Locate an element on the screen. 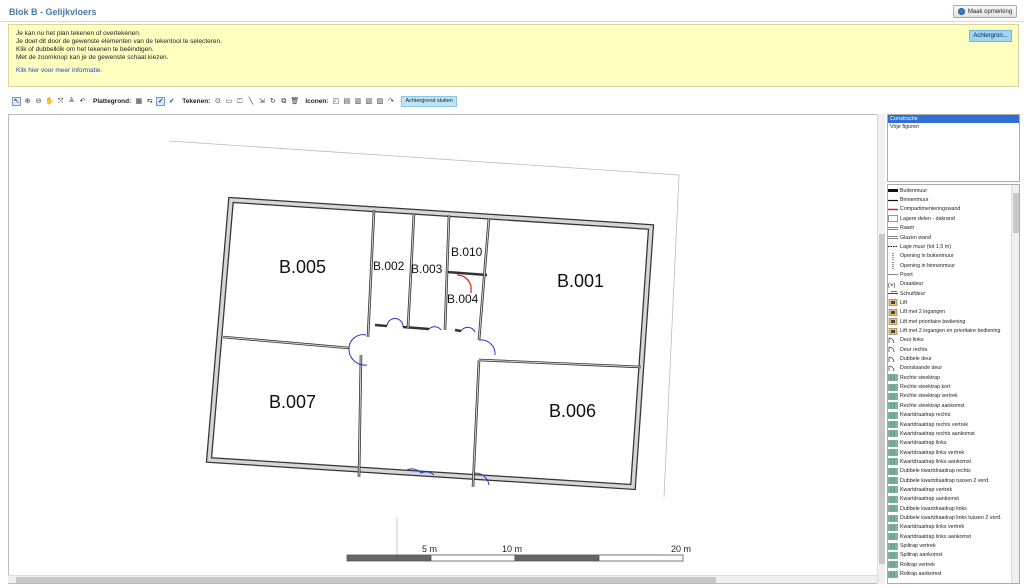 This screenshot has height=588, width=1024. palette-item: Dubbele kwartdraaitrap links is located at coordinates (950, 509).